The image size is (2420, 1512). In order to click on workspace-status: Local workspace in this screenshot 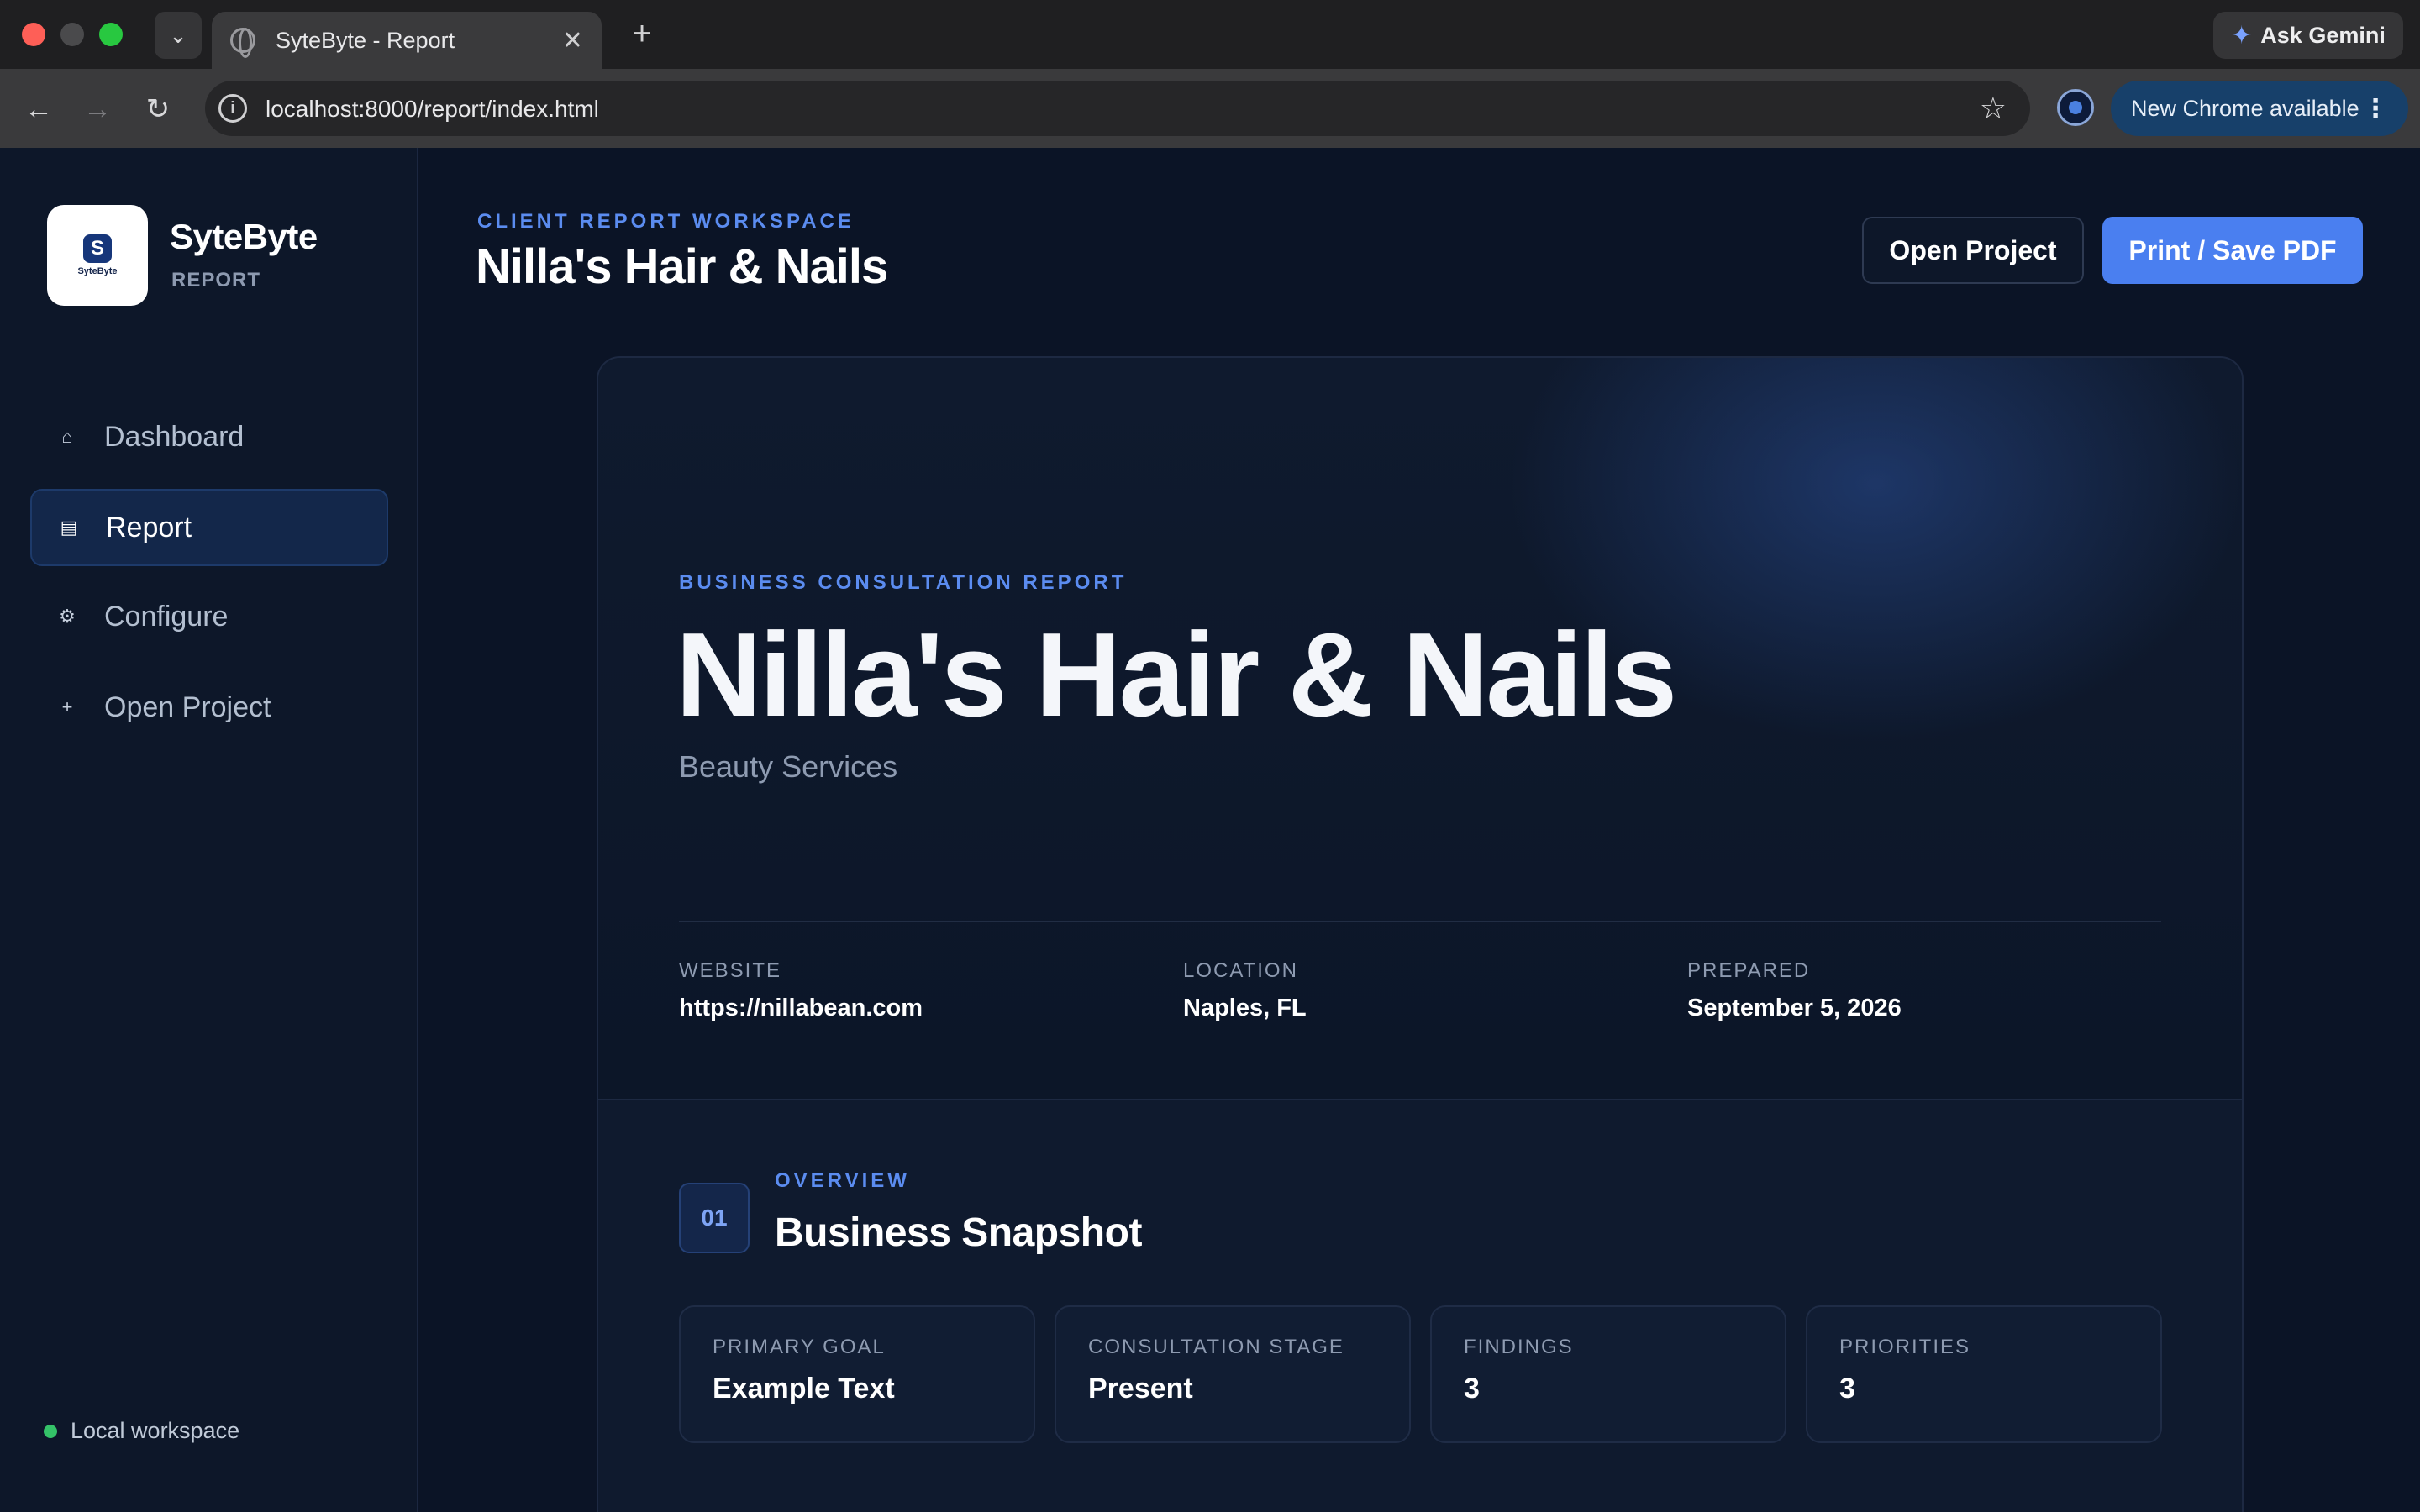, I will do `click(142, 1431)`.